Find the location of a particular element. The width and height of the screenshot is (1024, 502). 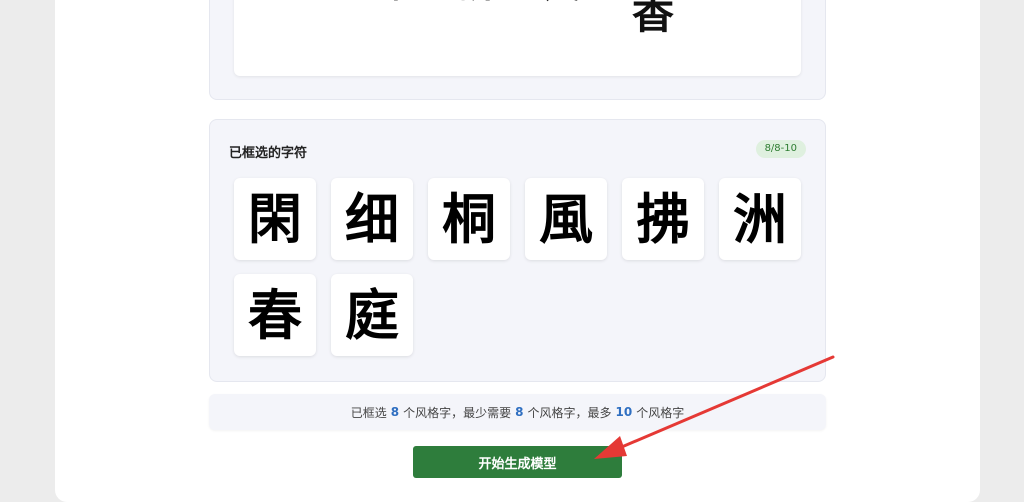

info-text: 个风格字，最少需要 is located at coordinates (457, 412).